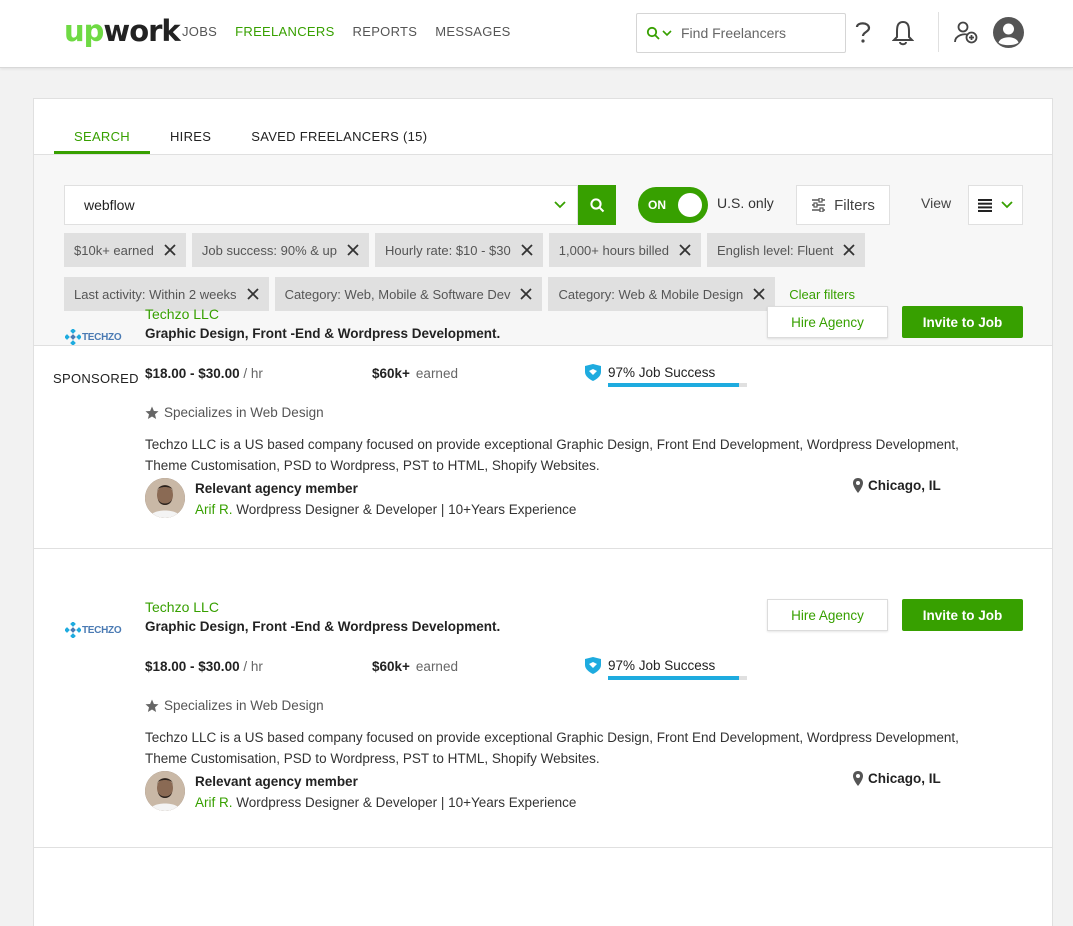 This screenshot has height=926, width=1073. I want to click on earned-label: earned, so click(436, 373).